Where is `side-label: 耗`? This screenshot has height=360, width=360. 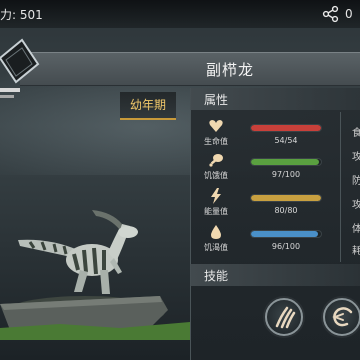
side-label: 耗 is located at coordinates (356, 251).